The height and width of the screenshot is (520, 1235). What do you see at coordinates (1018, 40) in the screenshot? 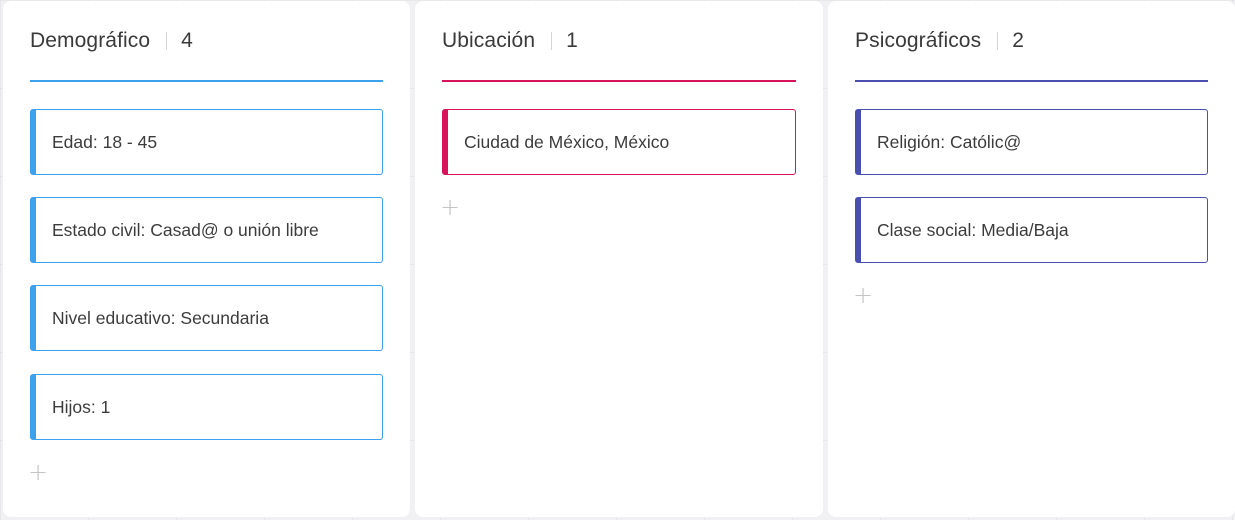
I see `column-count: 2` at bounding box center [1018, 40].